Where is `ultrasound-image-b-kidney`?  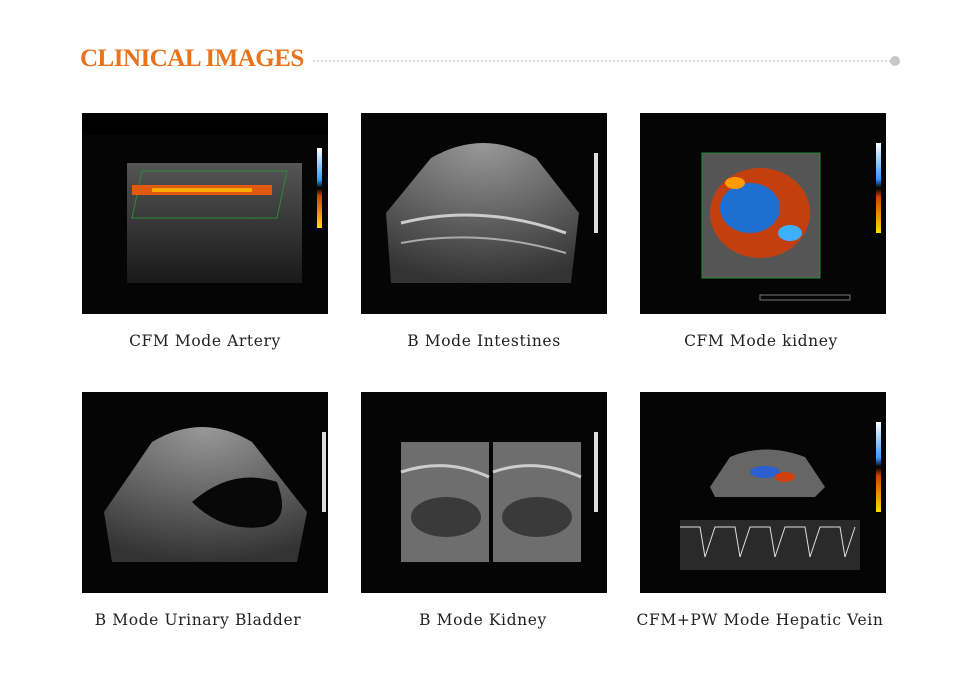
ultrasound-image-b-kidney is located at coordinates (484, 492).